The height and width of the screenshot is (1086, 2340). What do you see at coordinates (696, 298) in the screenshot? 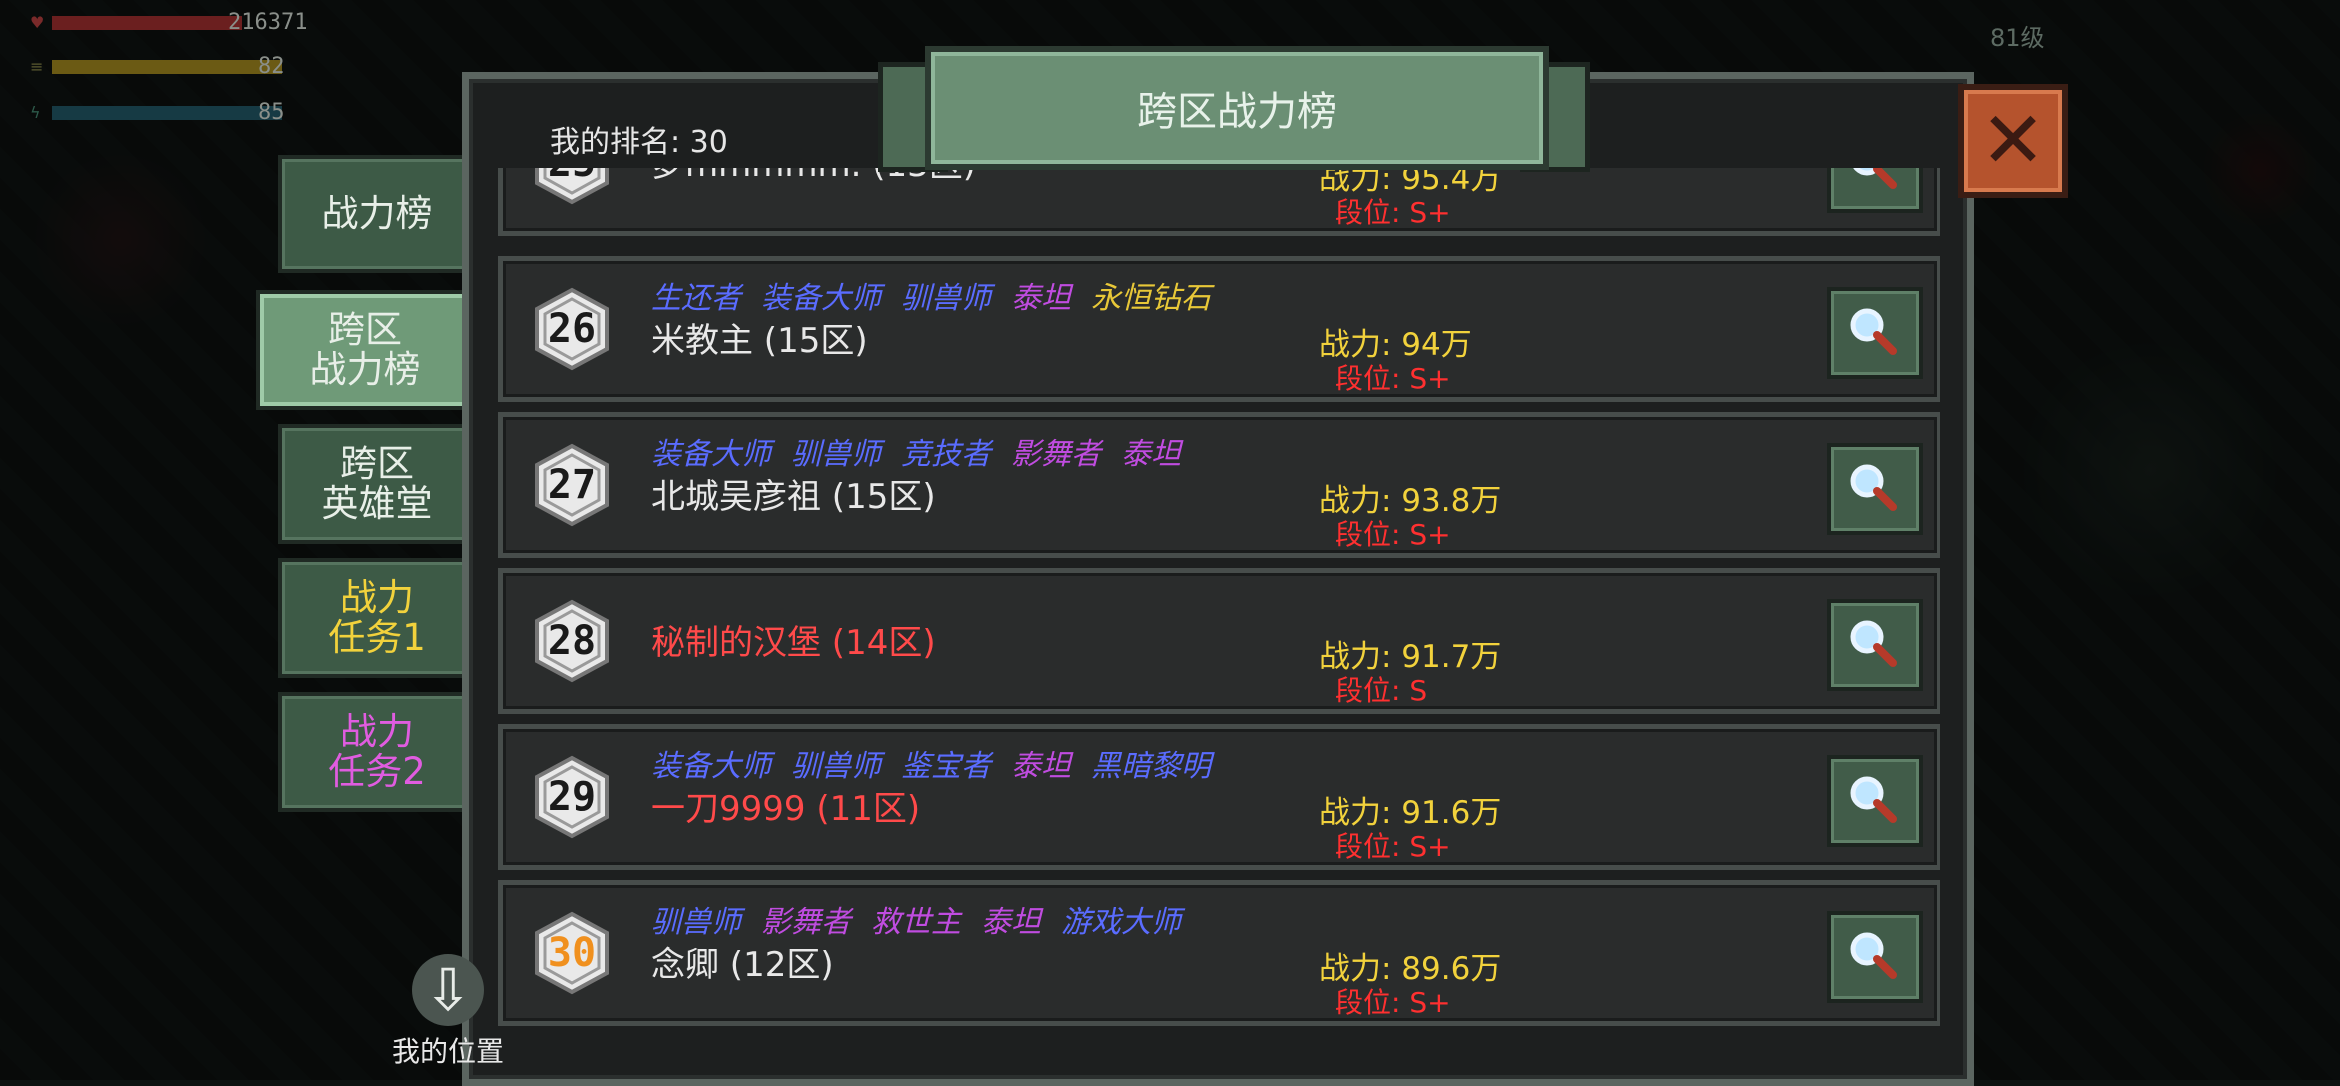
I see `player-title: 生还者` at bounding box center [696, 298].